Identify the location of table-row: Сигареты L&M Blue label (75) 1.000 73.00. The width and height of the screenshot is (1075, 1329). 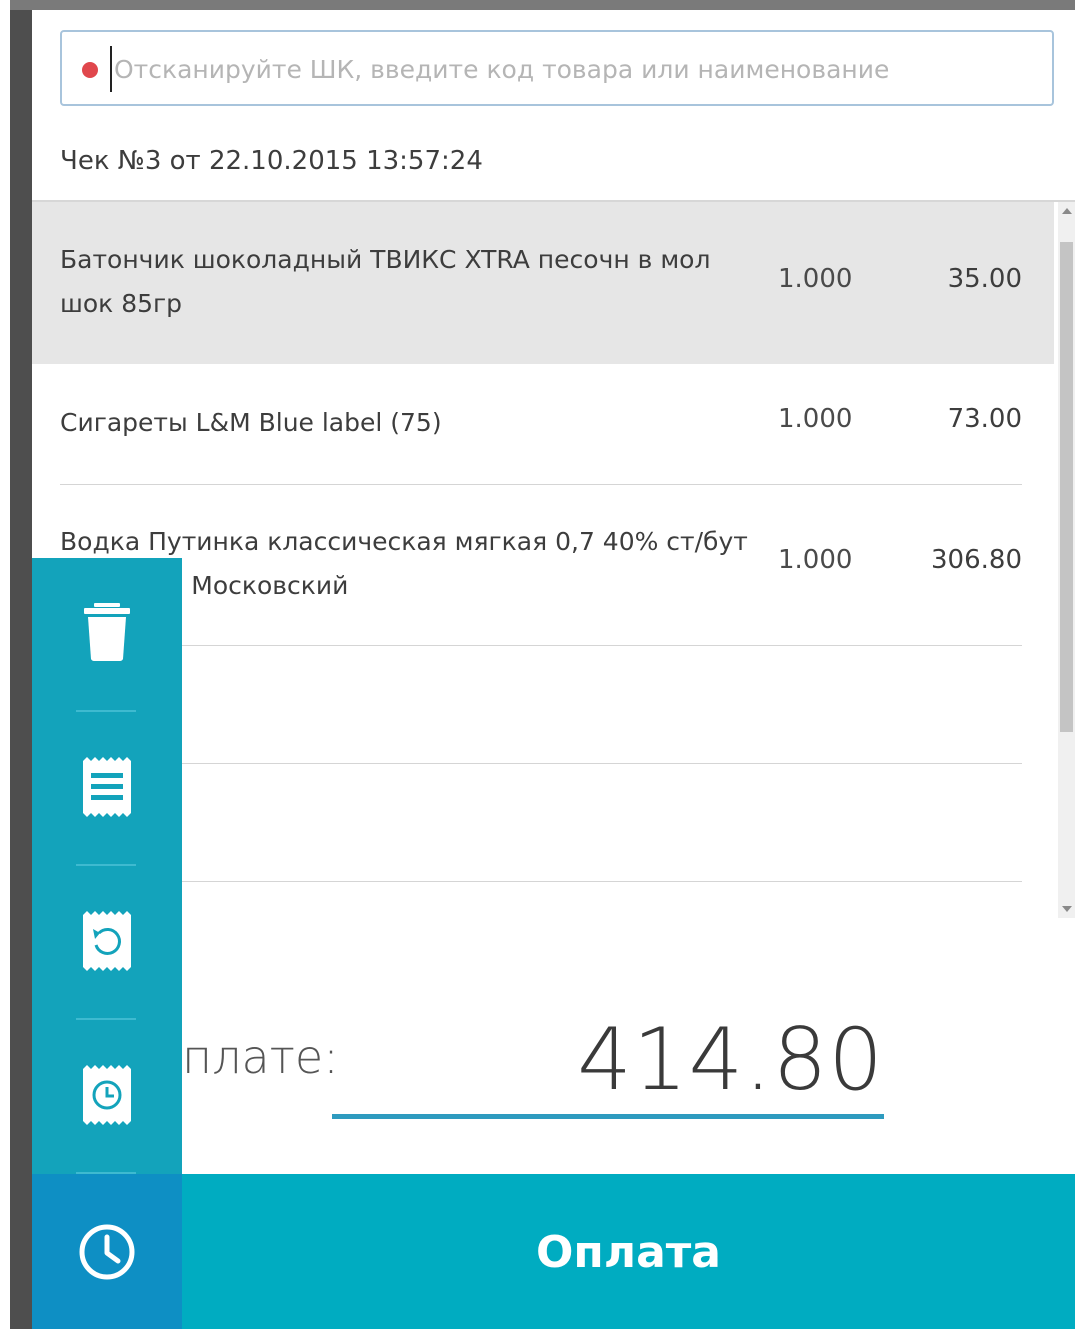
(543, 425).